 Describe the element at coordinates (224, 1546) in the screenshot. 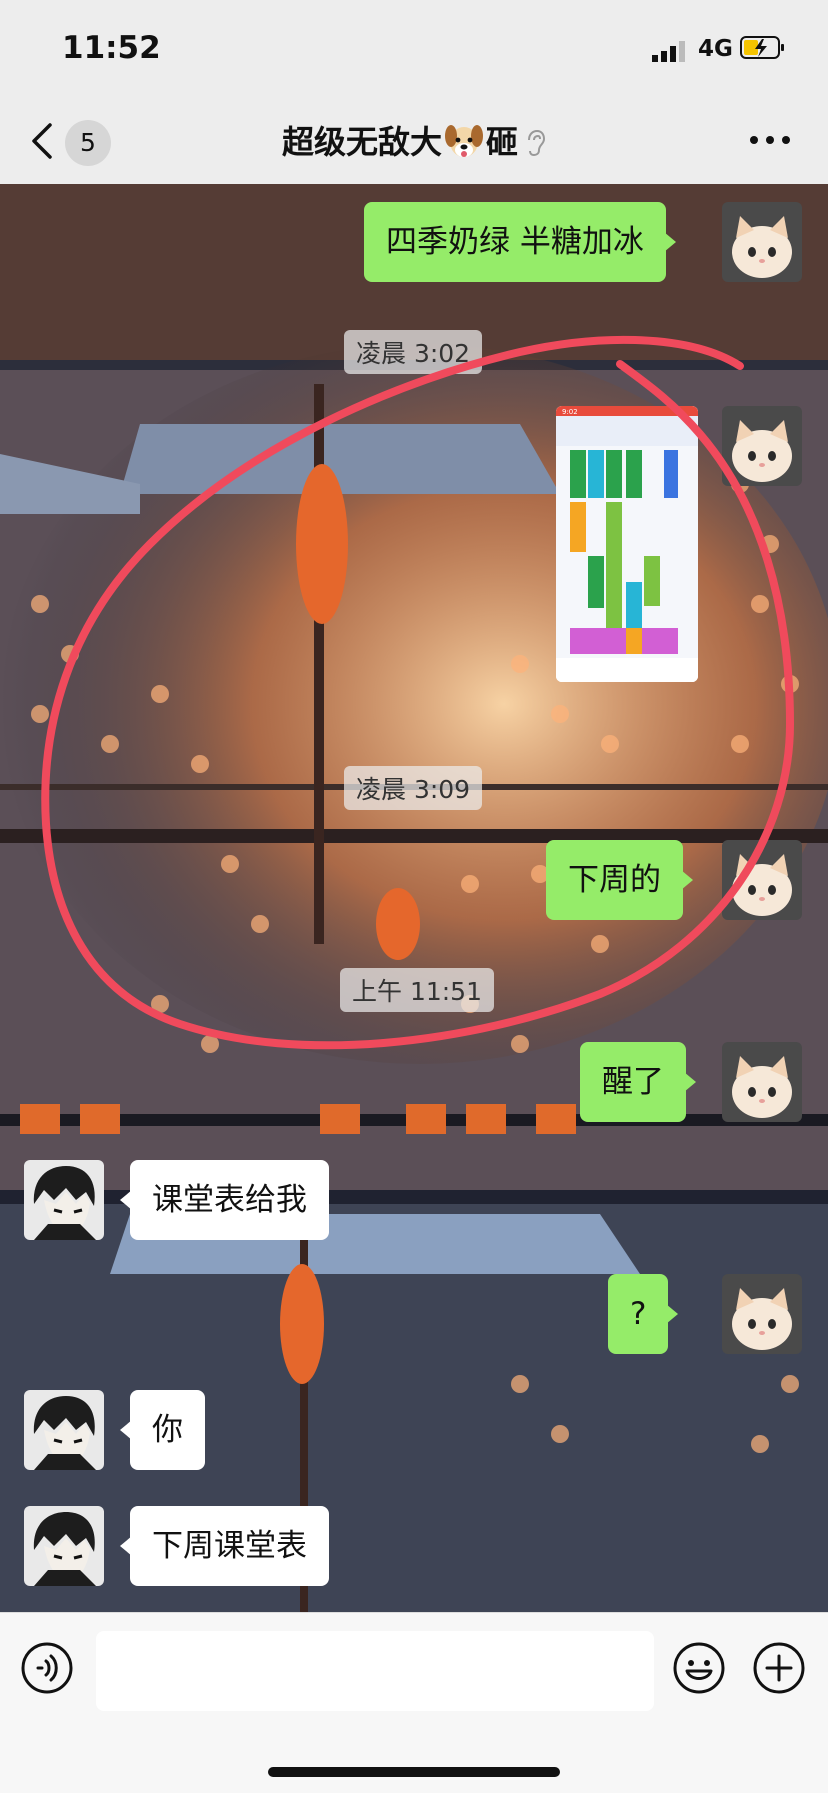

I see `message-bubble-incoming: 下周课堂表` at that location.